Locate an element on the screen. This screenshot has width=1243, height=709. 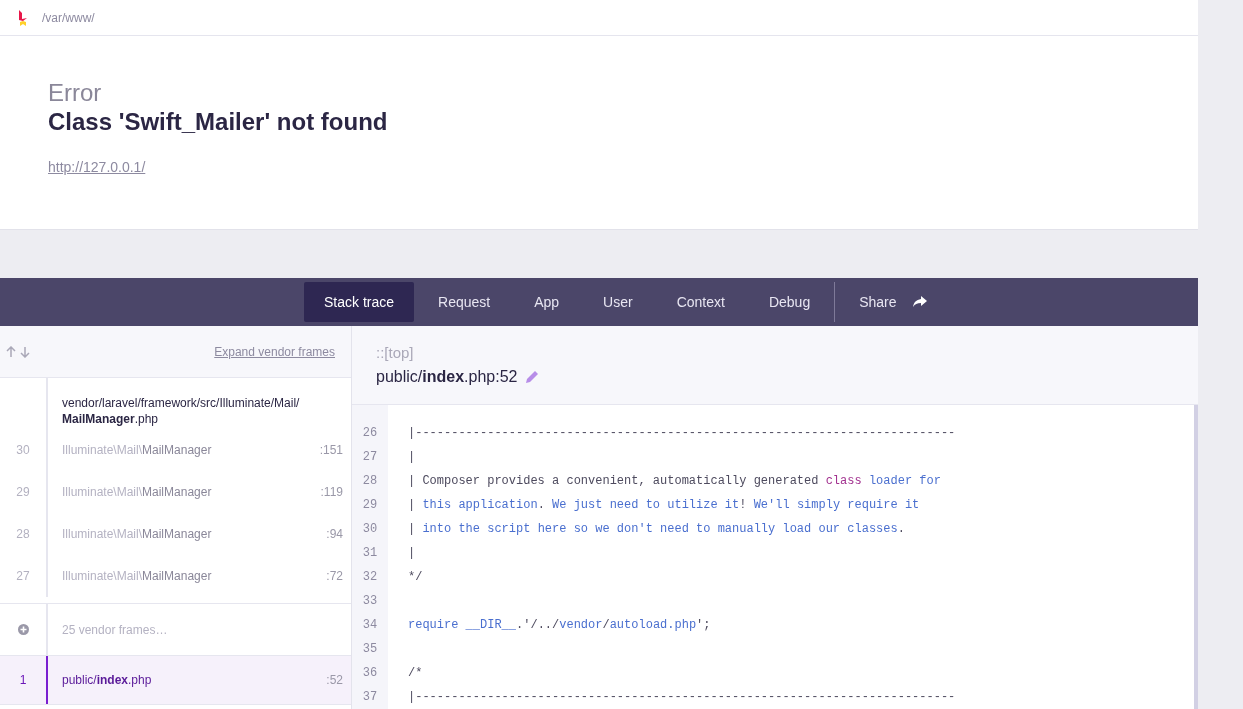
frame-number: 30 is located at coordinates (24, 450).